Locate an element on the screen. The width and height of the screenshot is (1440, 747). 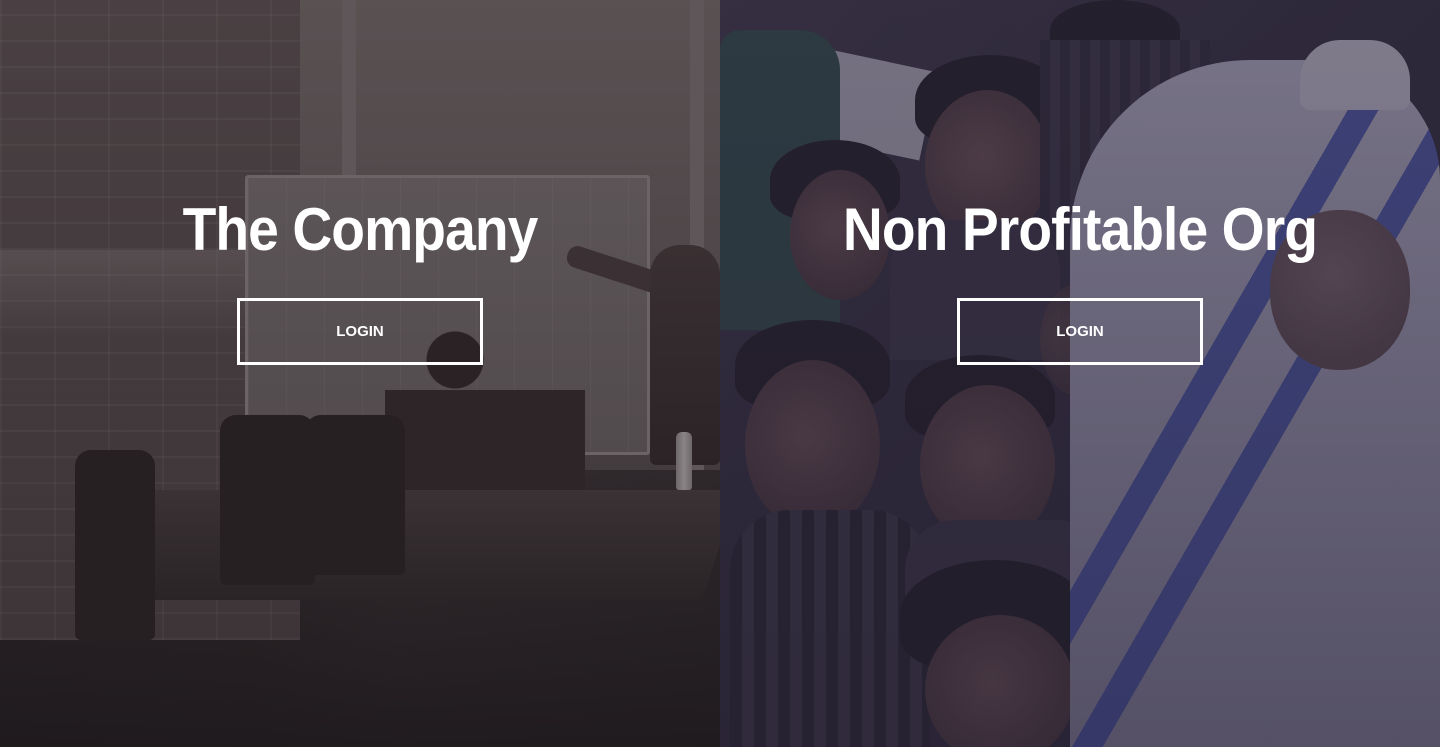
nonprofit-login-button: LOGIN is located at coordinates (1080, 331).